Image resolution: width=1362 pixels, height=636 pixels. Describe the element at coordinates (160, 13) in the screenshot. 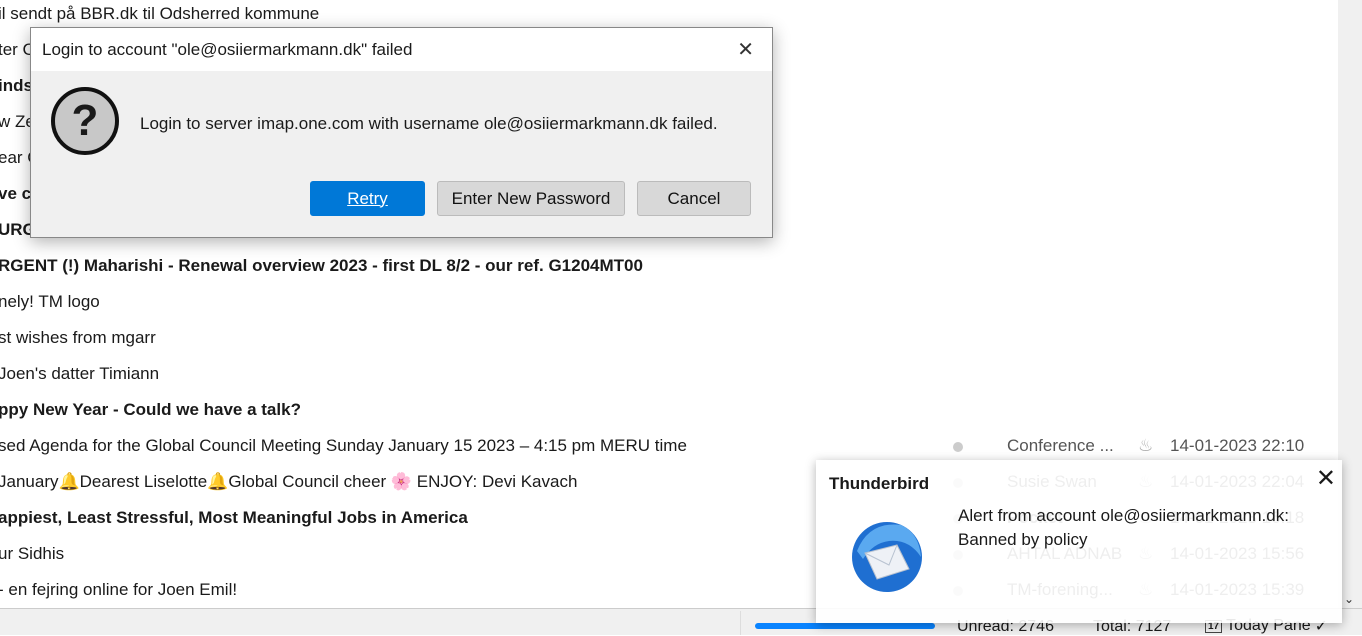

I see `message-subject: il sendt på BBR.dk til Odsherred kommune` at that location.